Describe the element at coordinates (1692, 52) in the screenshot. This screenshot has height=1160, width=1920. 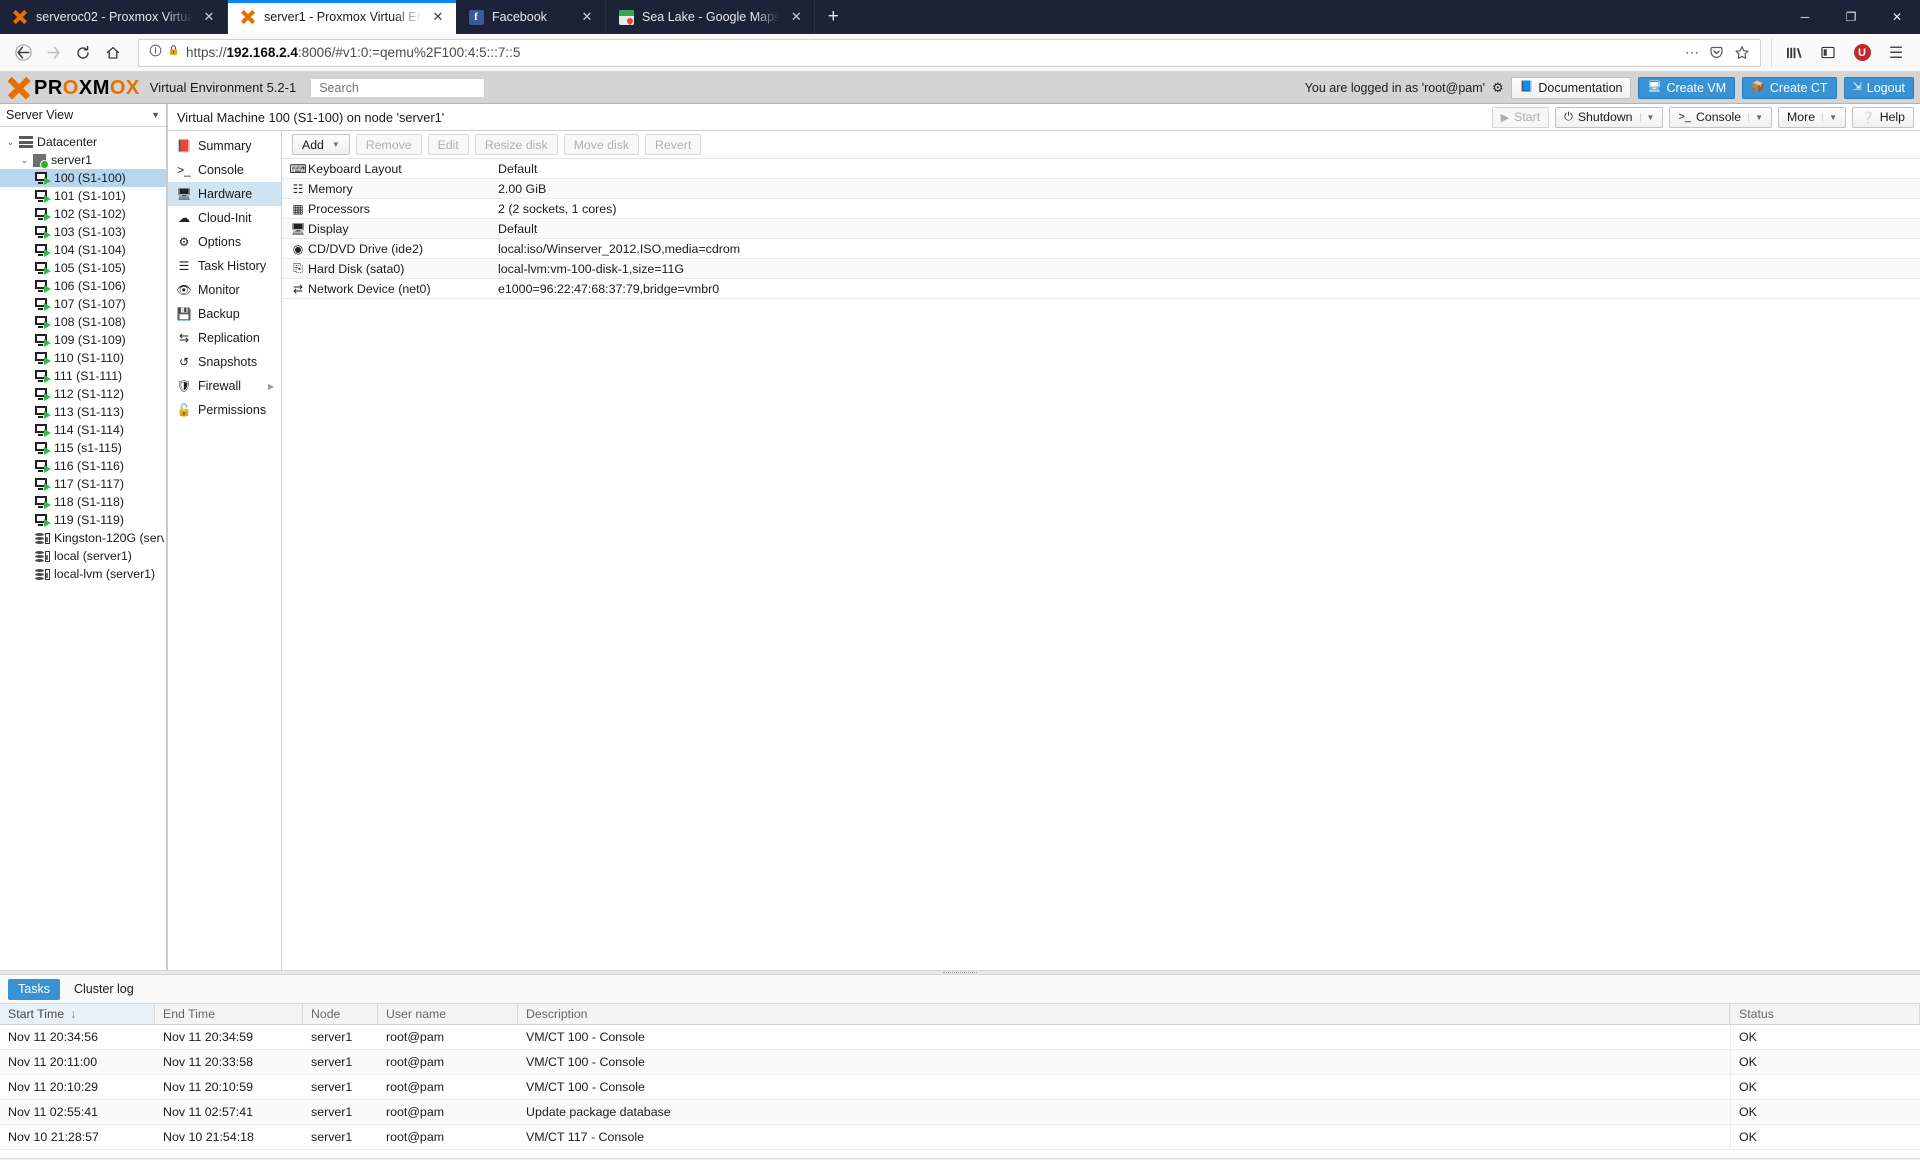
I see `page-actions-icon: ⋯` at that location.